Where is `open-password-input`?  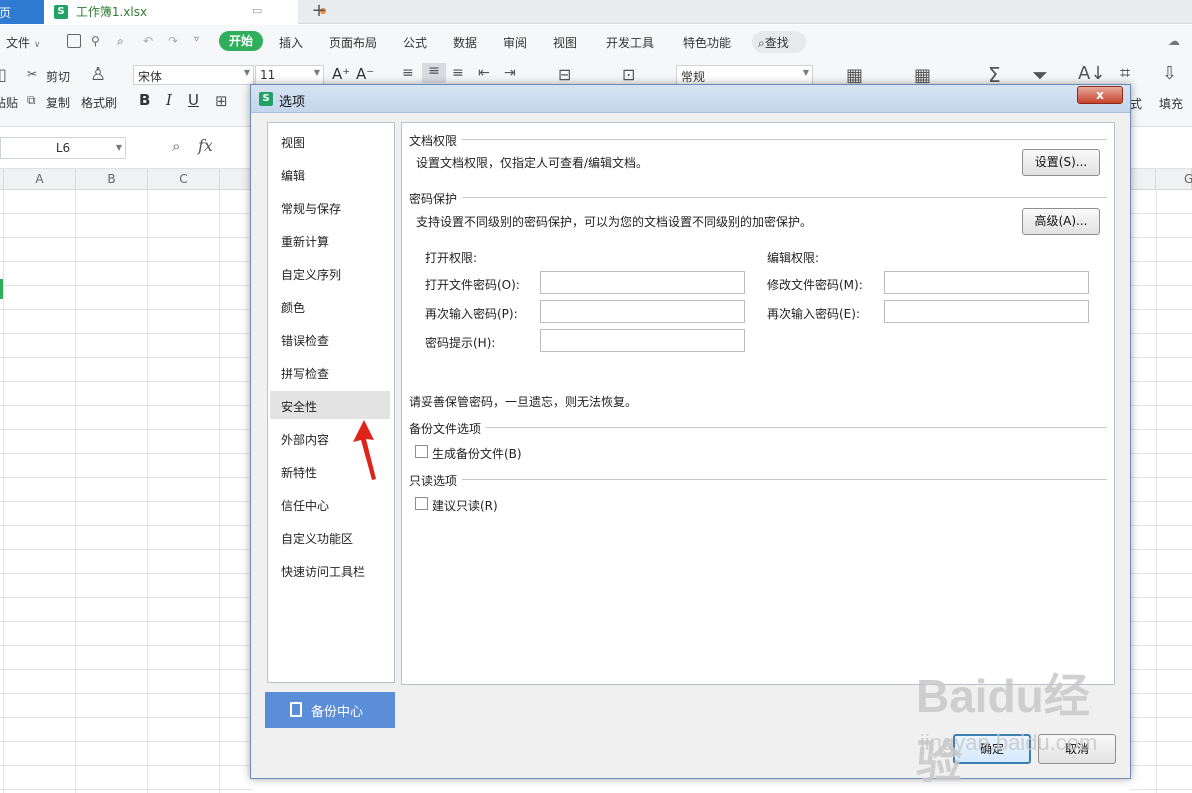 open-password-input is located at coordinates (642, 282).